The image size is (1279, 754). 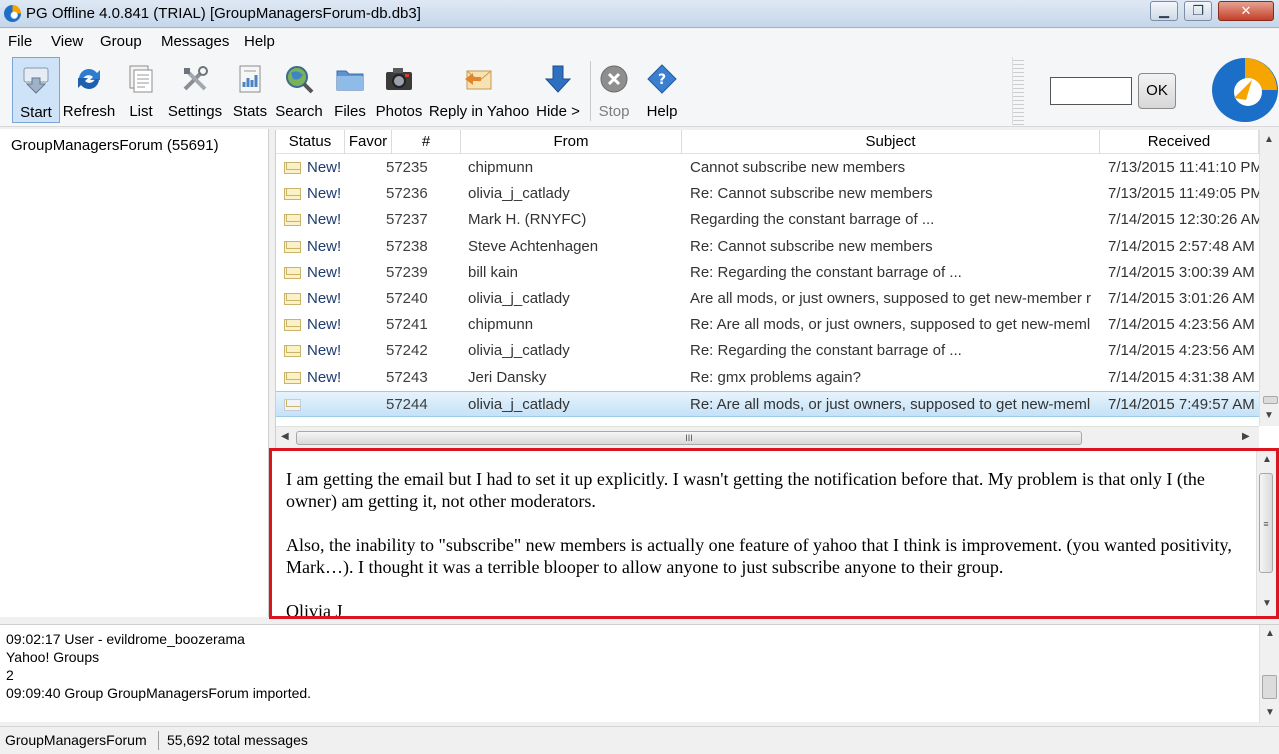 What do you see at coordinates (1181, 298) in the screenshot?
I see `row-received: 7/14/2015 3:01:26 AM` at bounding box center [1181, 298].